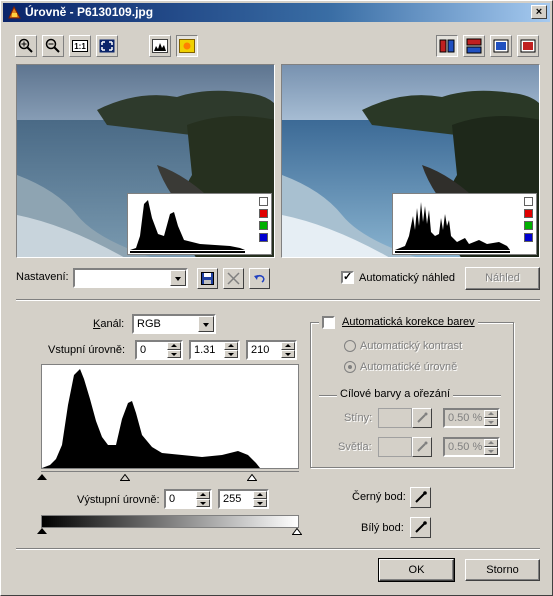 This screenshot has width=553, height=596. What do you see at coordinates (379, 497) in the screenshot?
I see `black-point-label: Černý bod:` at bounding box center [379, 497].